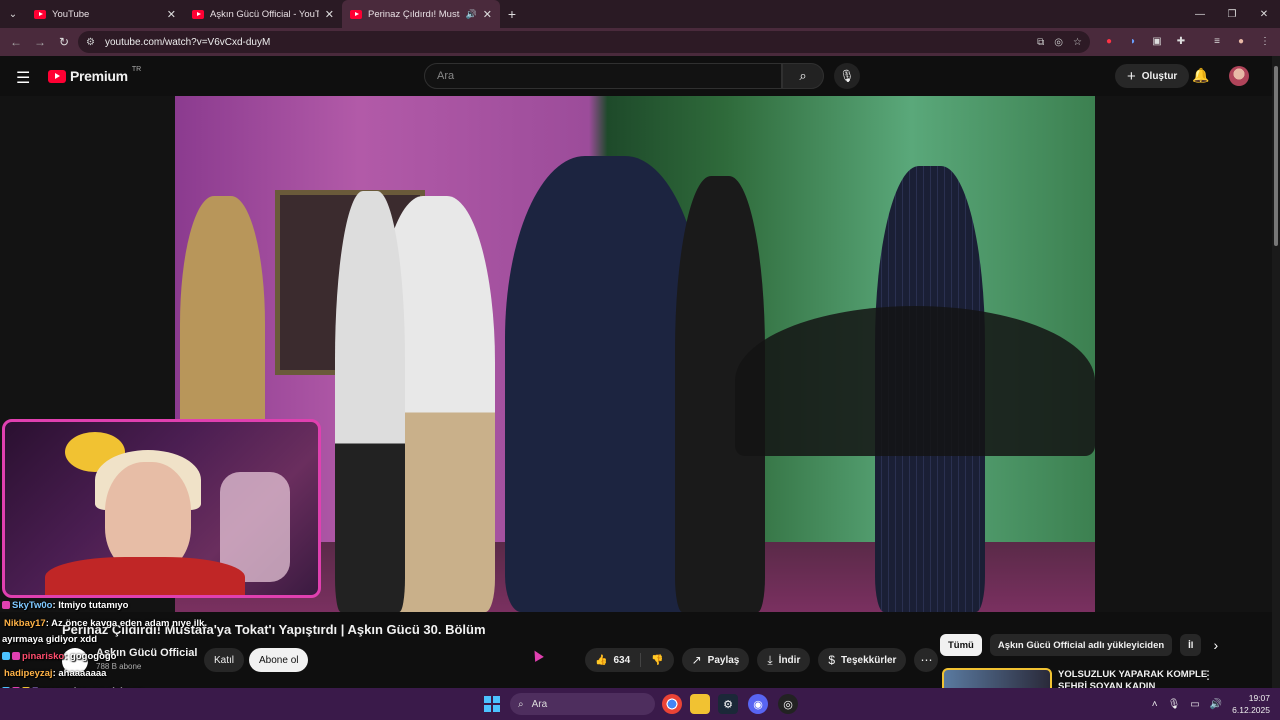  Describe the element at coordinates (657, 660) in the screenshot. I see `dislike-button: 👎` at that location.